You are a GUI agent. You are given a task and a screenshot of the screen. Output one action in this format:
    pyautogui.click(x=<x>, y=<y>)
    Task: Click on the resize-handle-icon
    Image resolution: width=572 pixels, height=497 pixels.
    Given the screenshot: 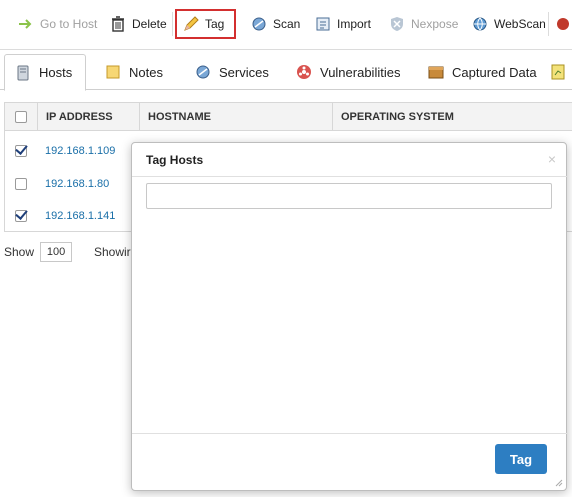 What is the action you would take?
    pyautogui.click(x=559, y=483)
    